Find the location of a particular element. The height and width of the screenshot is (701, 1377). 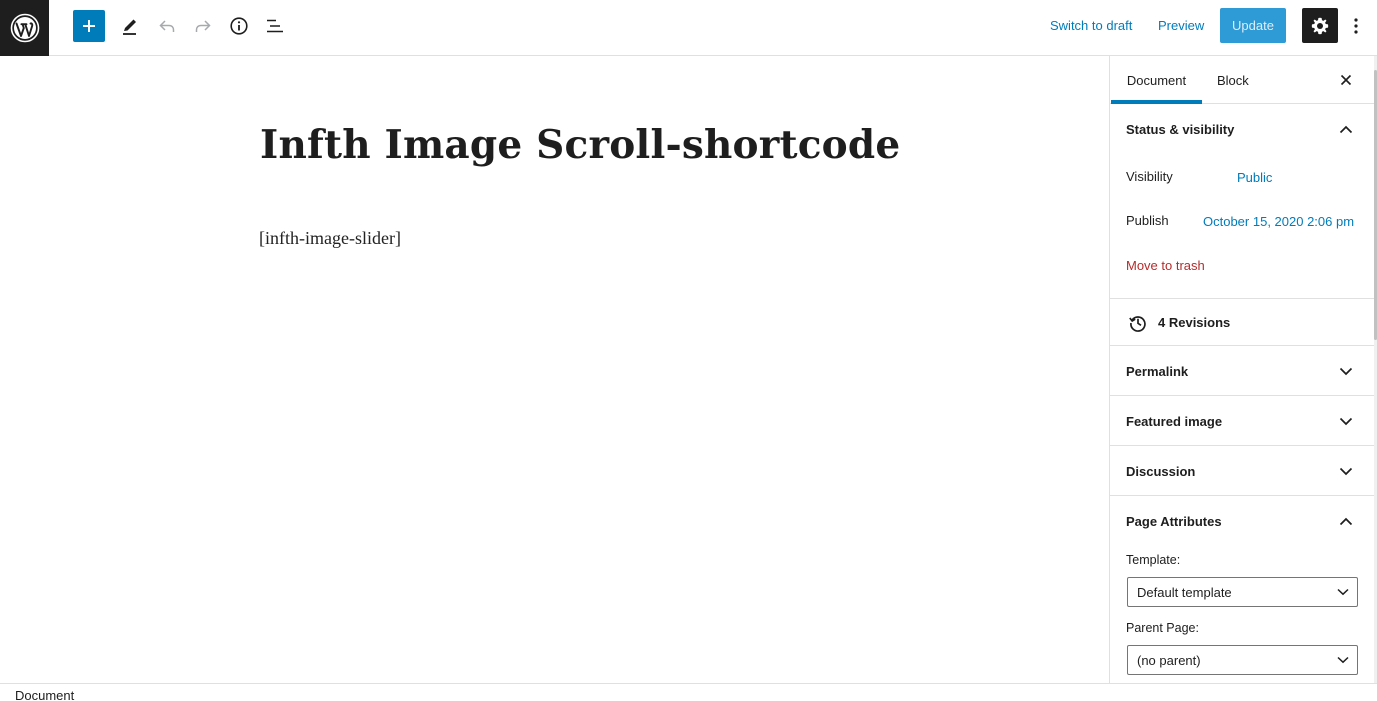

info-icon is located at coordinates (239, 26).